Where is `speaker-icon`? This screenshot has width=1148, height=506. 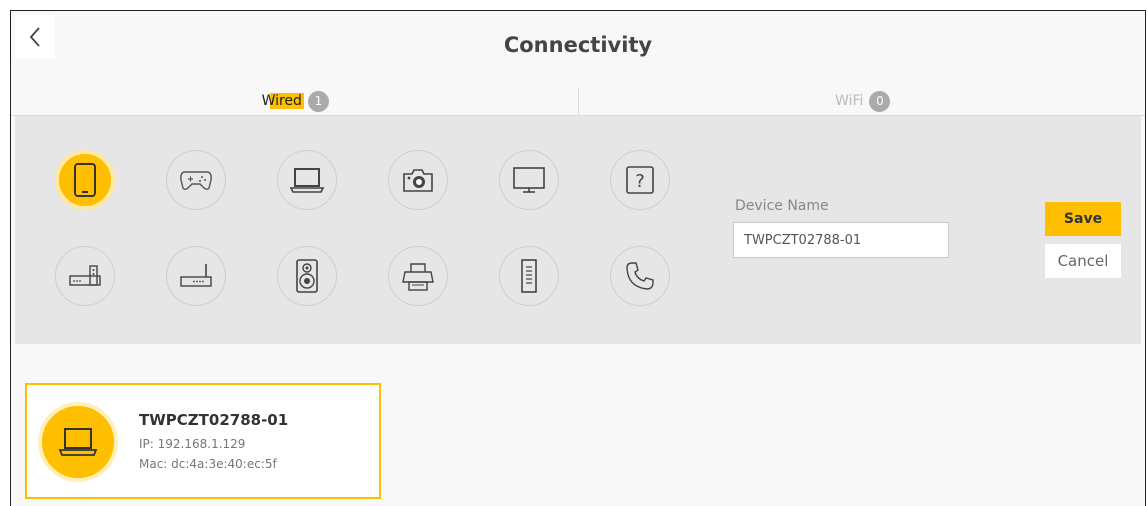 speaker-icon is located at coordinates (307, 276).